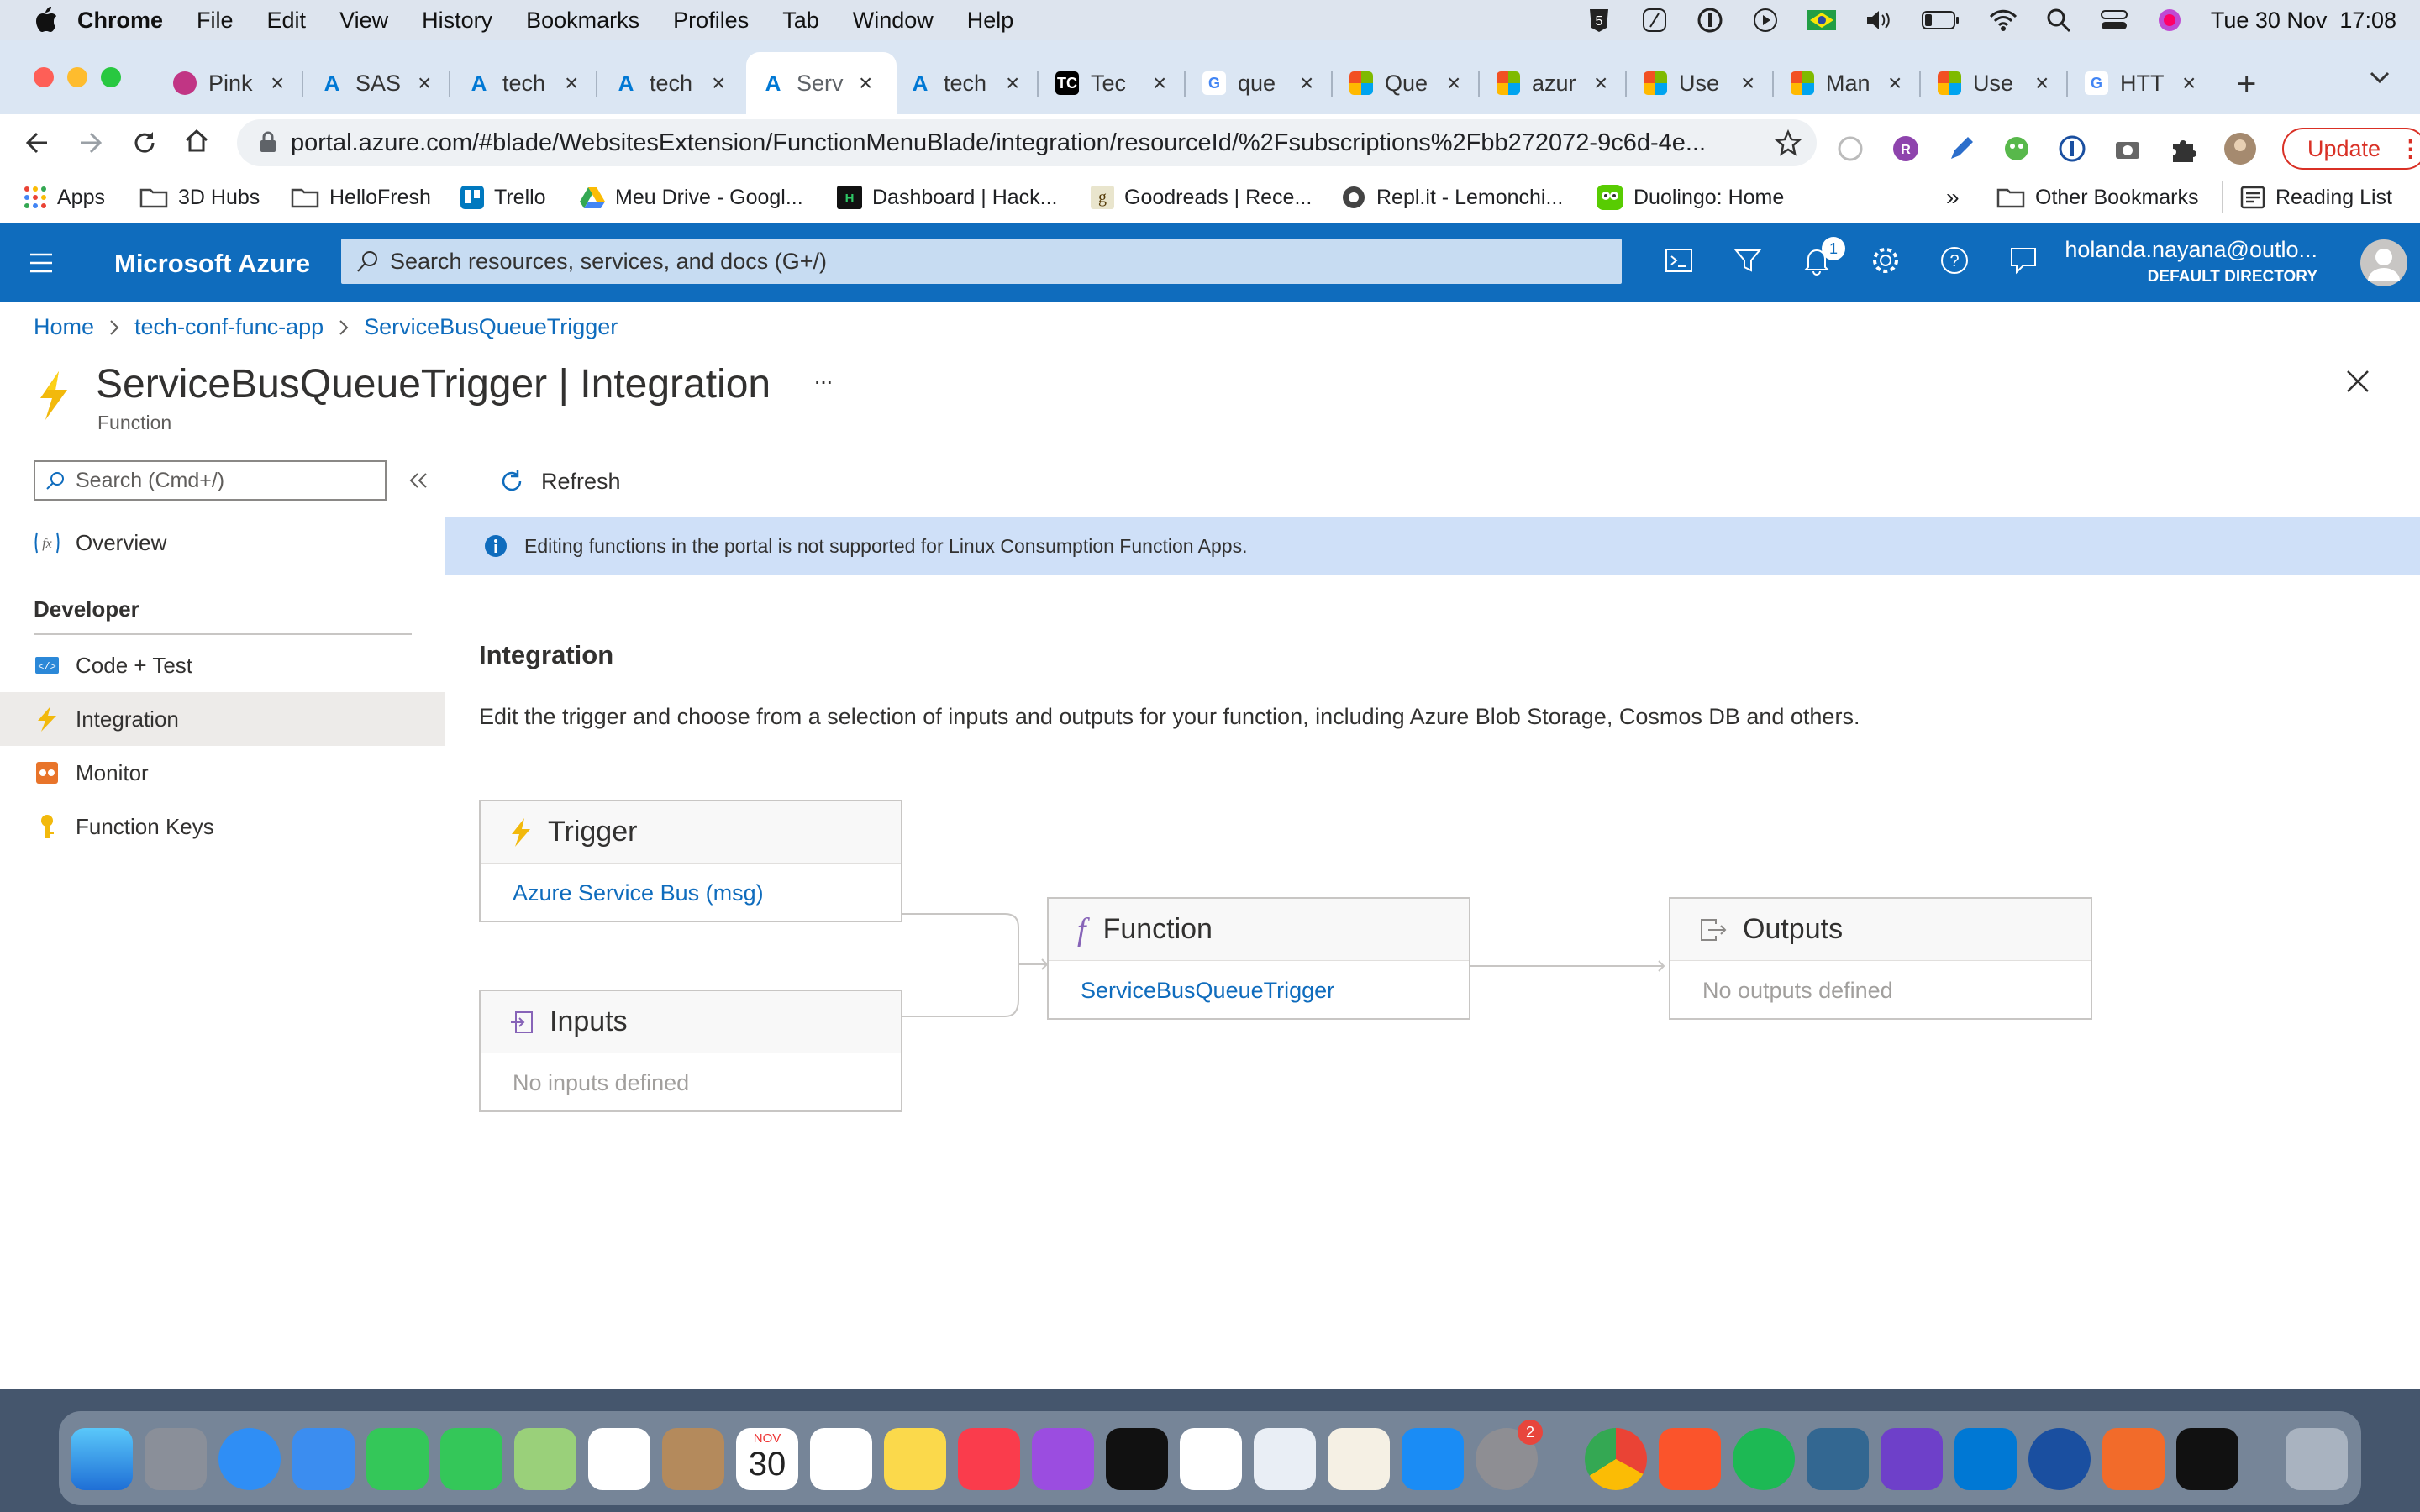  What do you see at coordinates (2141, 83) in the screenshot?
I see `browser-tab: G HTT ×` at bounding box center [2141, 83].